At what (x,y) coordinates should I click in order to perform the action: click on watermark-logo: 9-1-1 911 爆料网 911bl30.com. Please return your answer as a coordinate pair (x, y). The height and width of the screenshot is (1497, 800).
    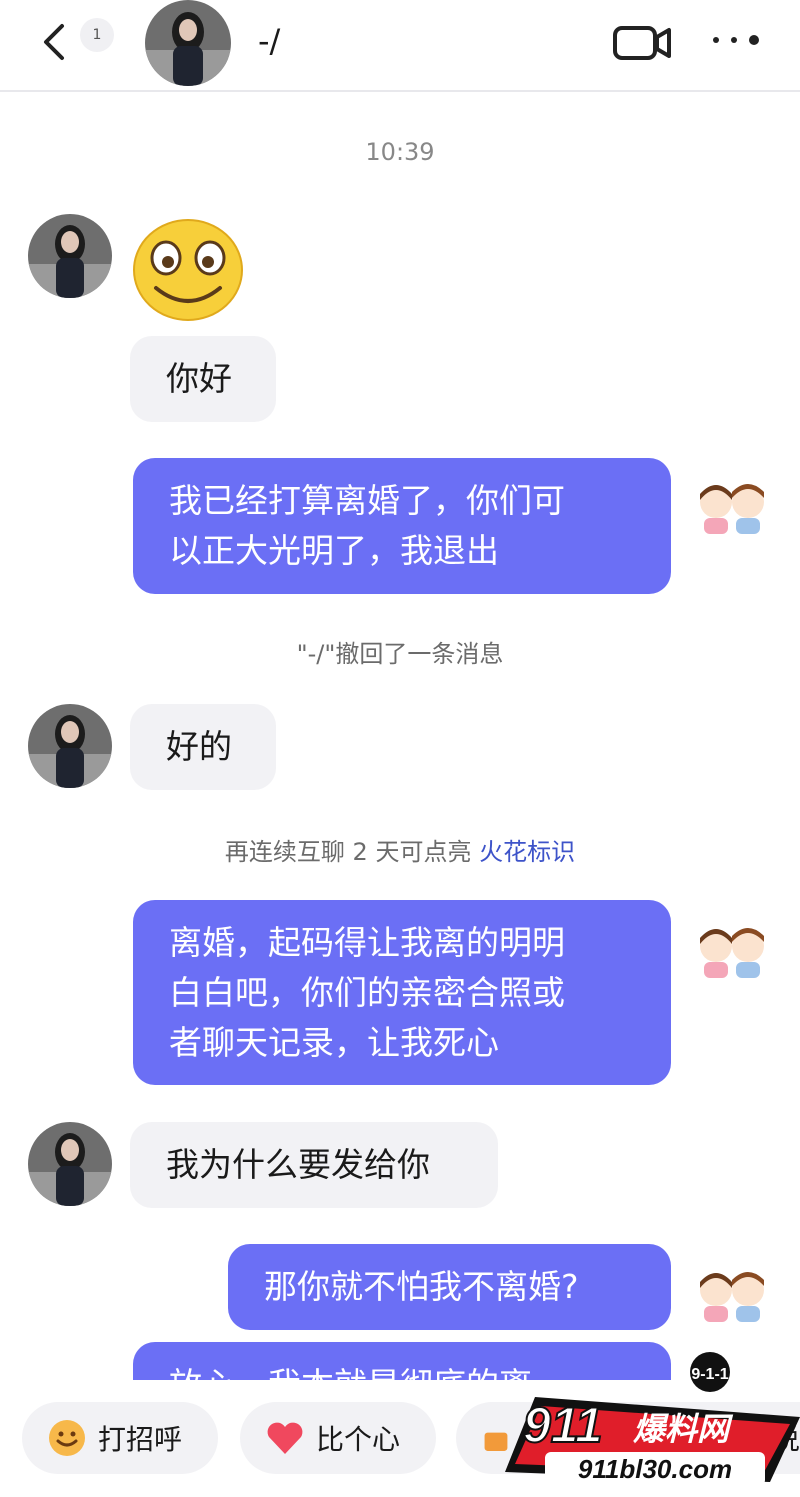
    Looking at the image, I should click on (652, 1419).